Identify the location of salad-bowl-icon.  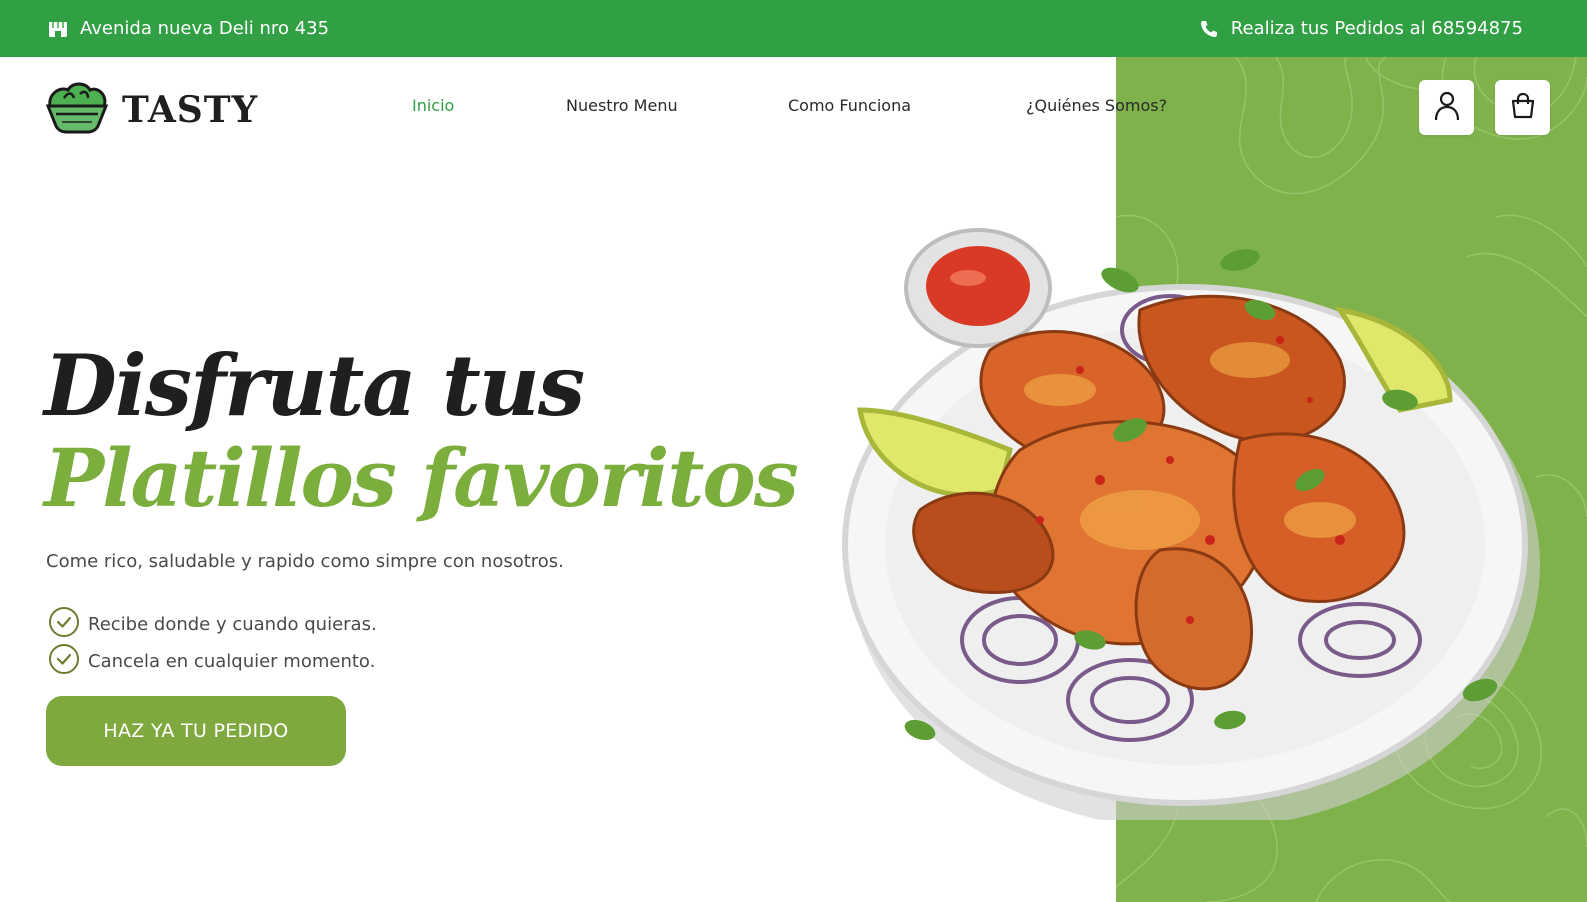
(77, 110).